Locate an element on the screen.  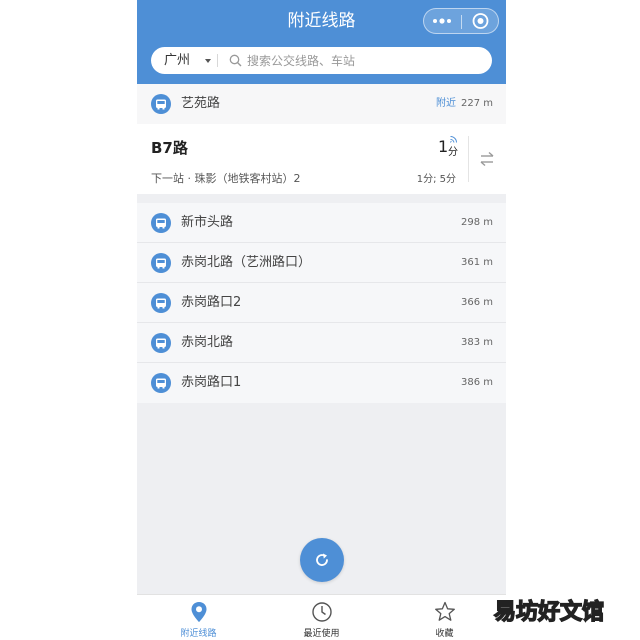
header-bar: 附近线路 广州 is located at coordinates (321, 42).